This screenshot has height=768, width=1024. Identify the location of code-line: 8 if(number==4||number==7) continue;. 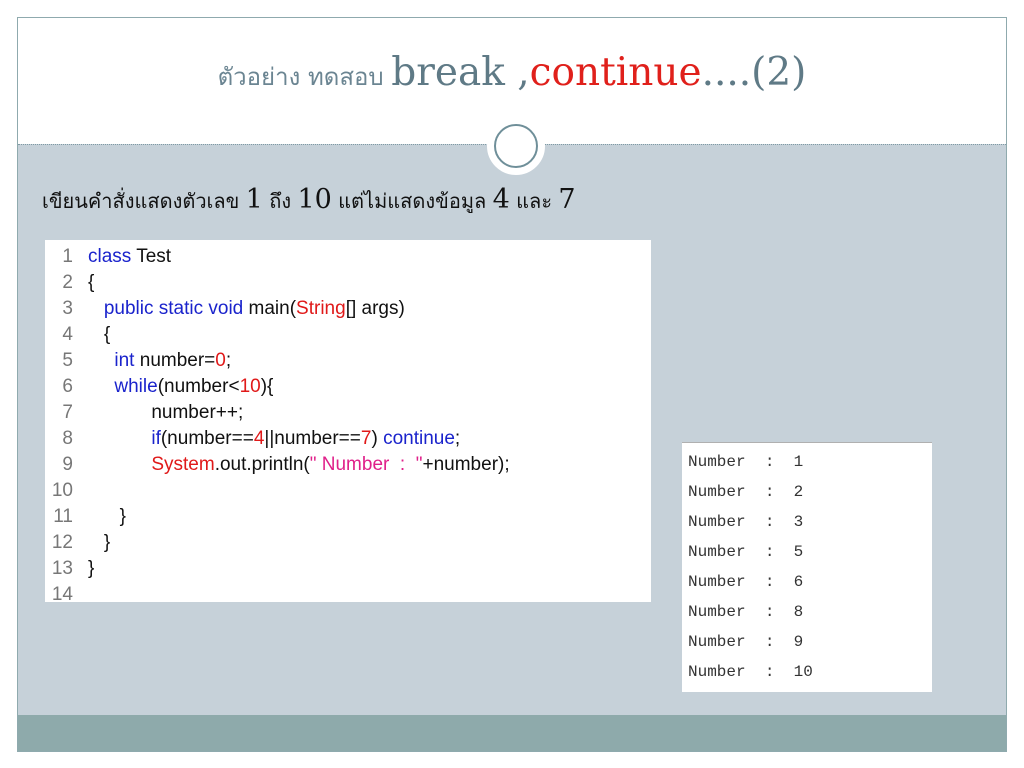
(252, 439).